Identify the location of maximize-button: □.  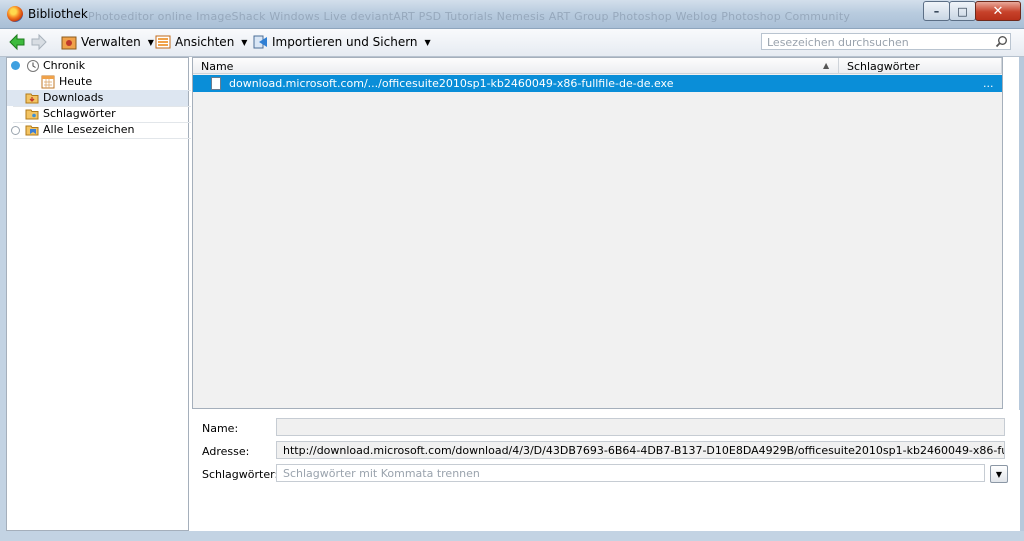
(962, 11).